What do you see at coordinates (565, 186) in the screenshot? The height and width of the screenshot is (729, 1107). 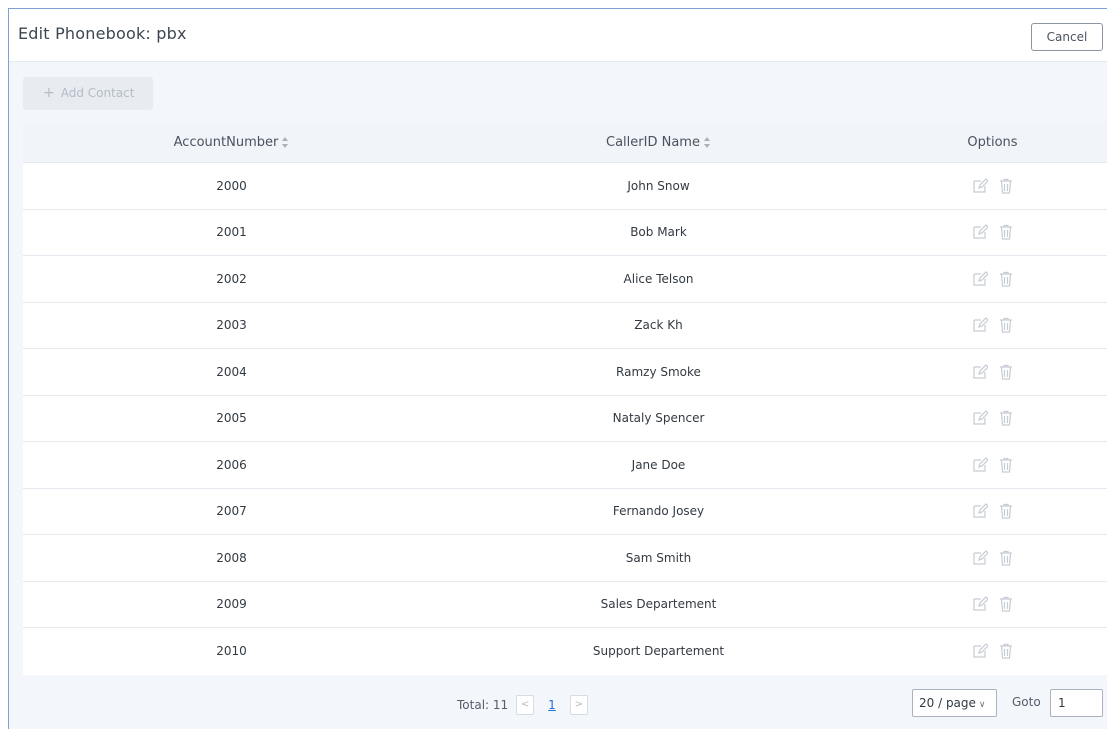 I see `table-row: 2000 John Snow` at bounding box center [565, 186].